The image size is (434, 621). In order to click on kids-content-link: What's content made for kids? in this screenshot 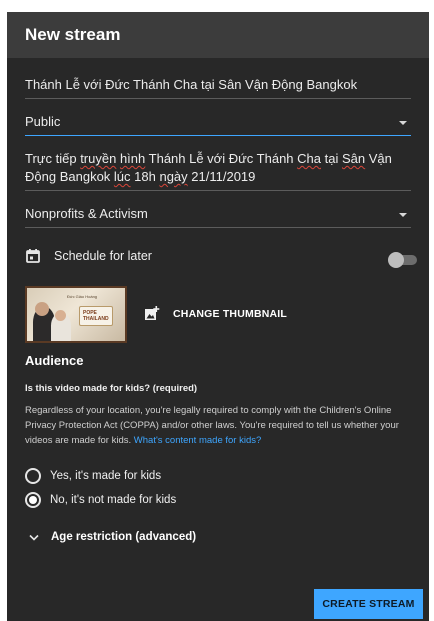, I will do `click(198, 440)`.